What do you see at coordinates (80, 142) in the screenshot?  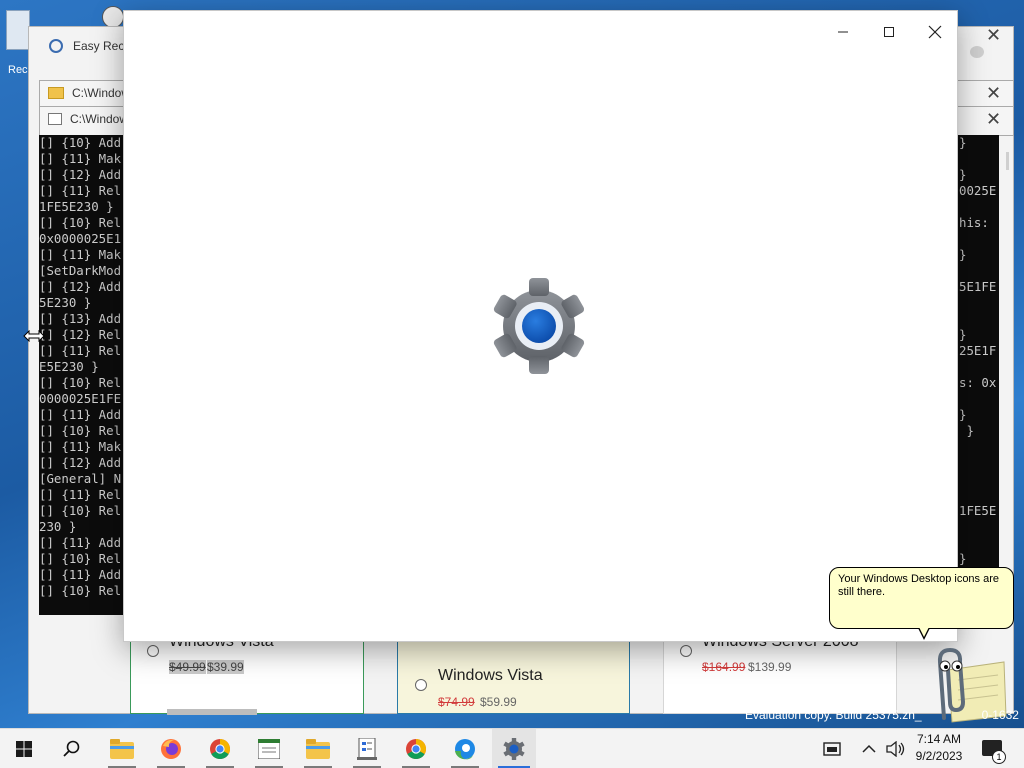 I see `console-line: [] {10} Add` at bounding box center [80, 142].